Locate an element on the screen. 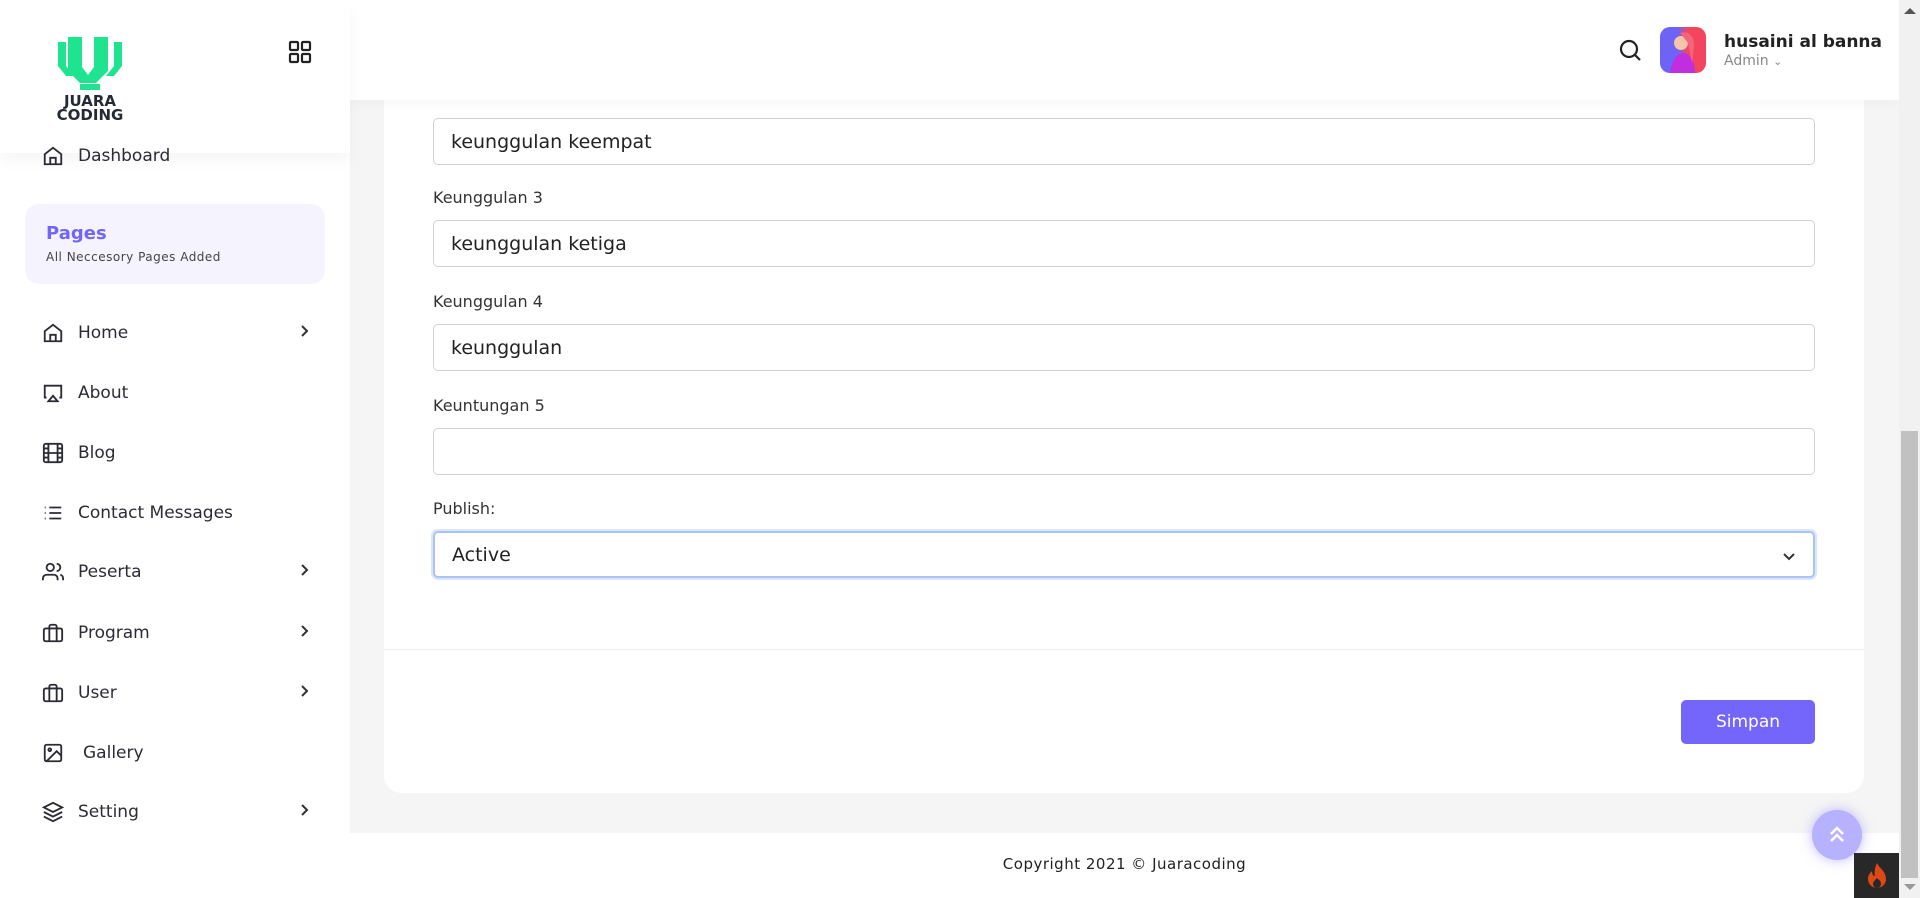 The image size is (1920, 898). divider is located at coordinates (1124, 649).